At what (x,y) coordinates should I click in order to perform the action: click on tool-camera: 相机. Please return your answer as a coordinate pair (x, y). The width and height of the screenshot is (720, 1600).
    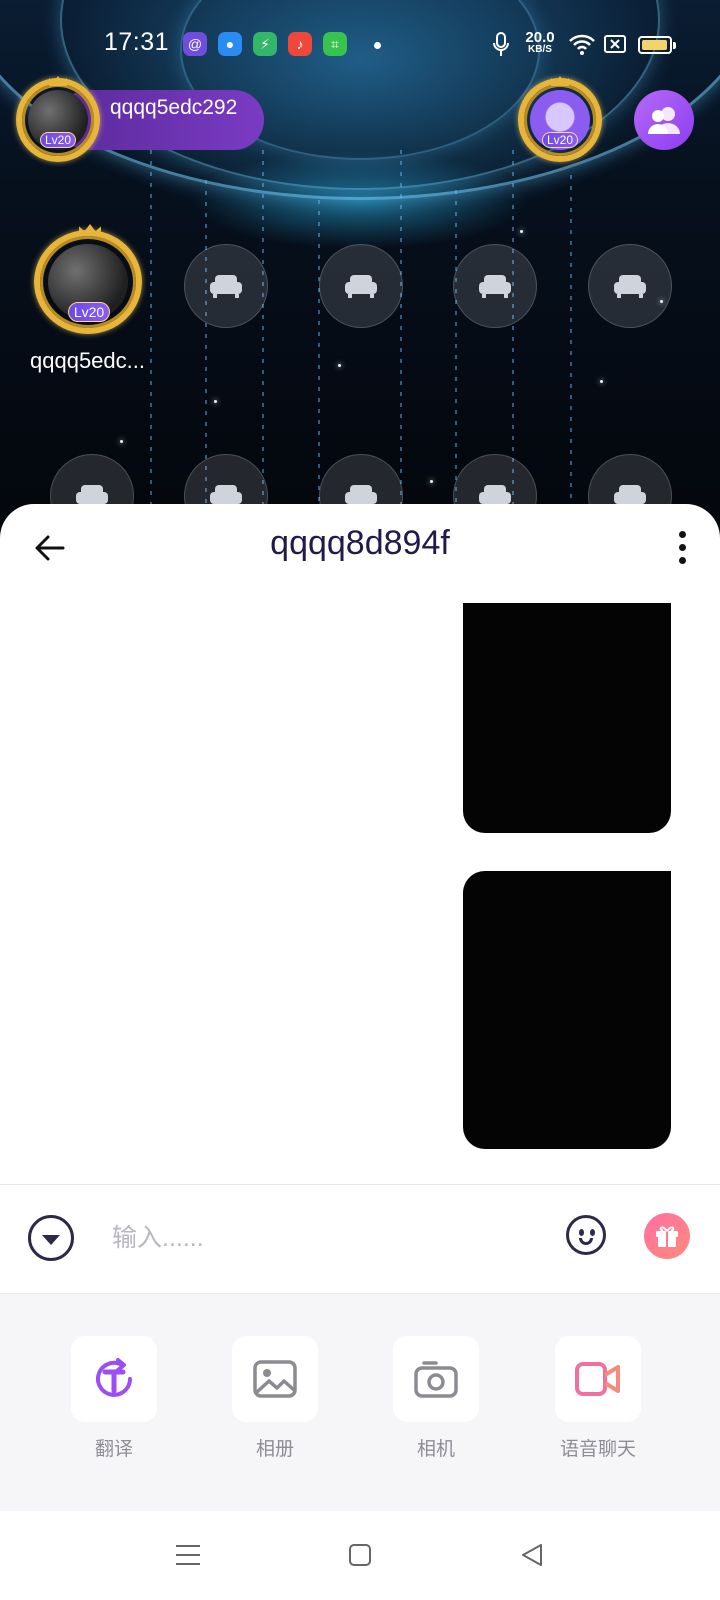
    Looking at the image, I should click on (436, 1398).